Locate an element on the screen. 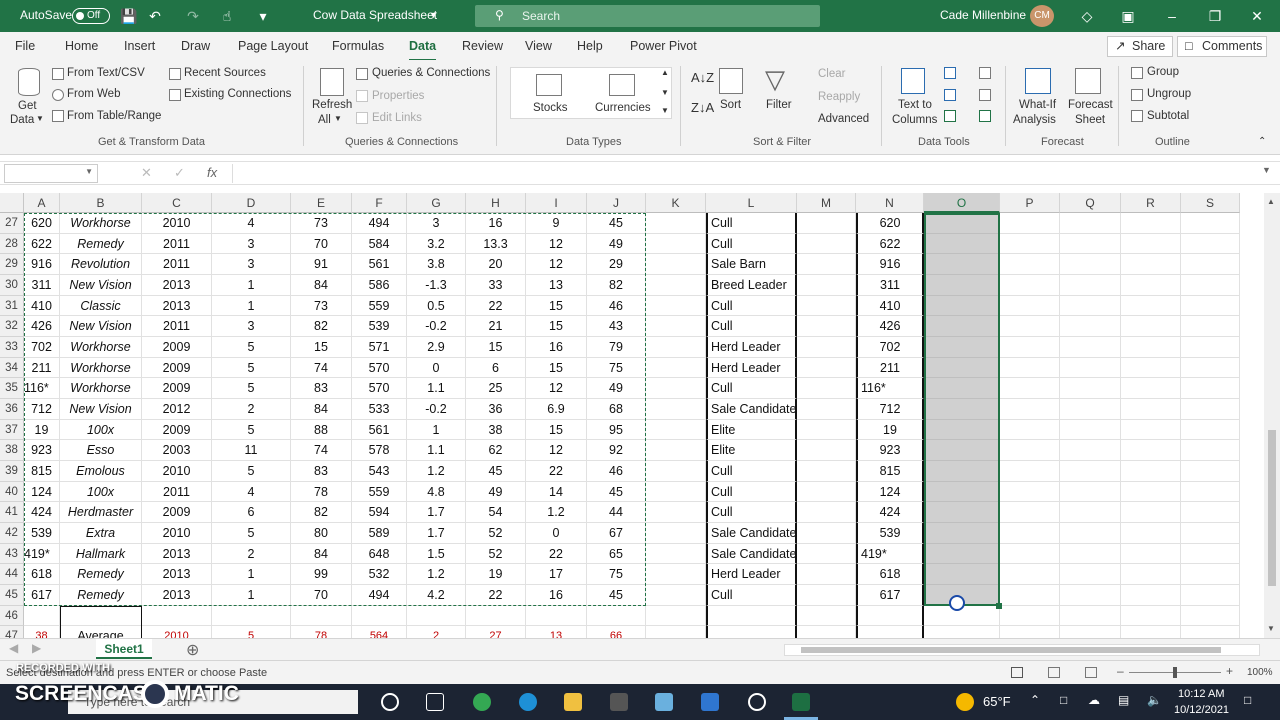 The height and width of the screenshot is (720, 1280). cell-m28 is located at coordinates (826, 244).